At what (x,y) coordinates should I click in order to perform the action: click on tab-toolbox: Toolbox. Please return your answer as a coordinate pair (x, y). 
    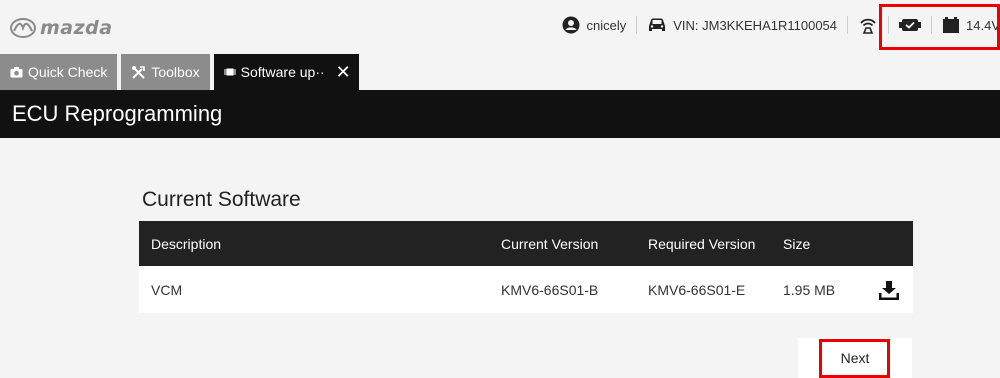
    Looking at the image, I should click on (165, 72).